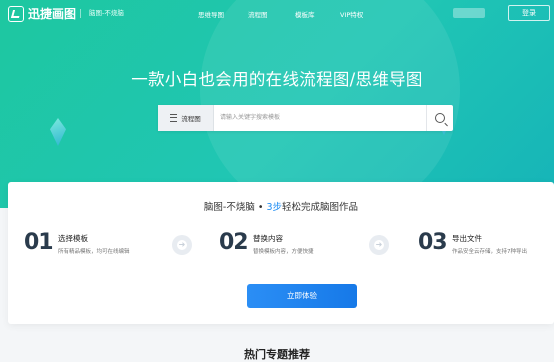 The width and height of the screenshot is (554, 362). What do you see at coordinates (191, 119) in the screenshot?
I see `search-category-label: 流程图` at bounding box center [191, 119].